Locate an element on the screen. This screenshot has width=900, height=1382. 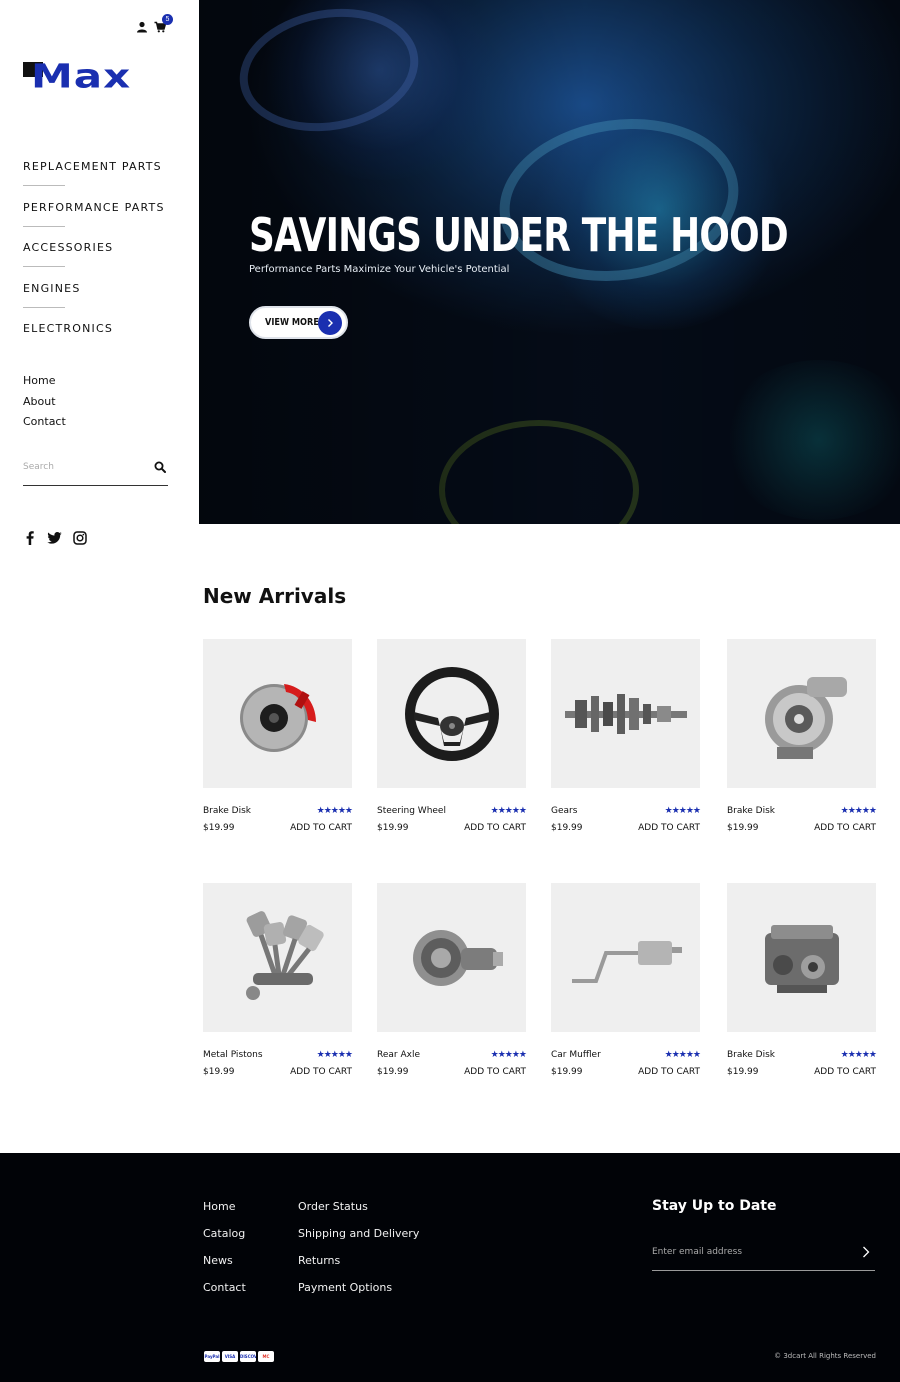
copyright-text: © 3dcart All Rights Reserved is located at coordinates (825, 1356).